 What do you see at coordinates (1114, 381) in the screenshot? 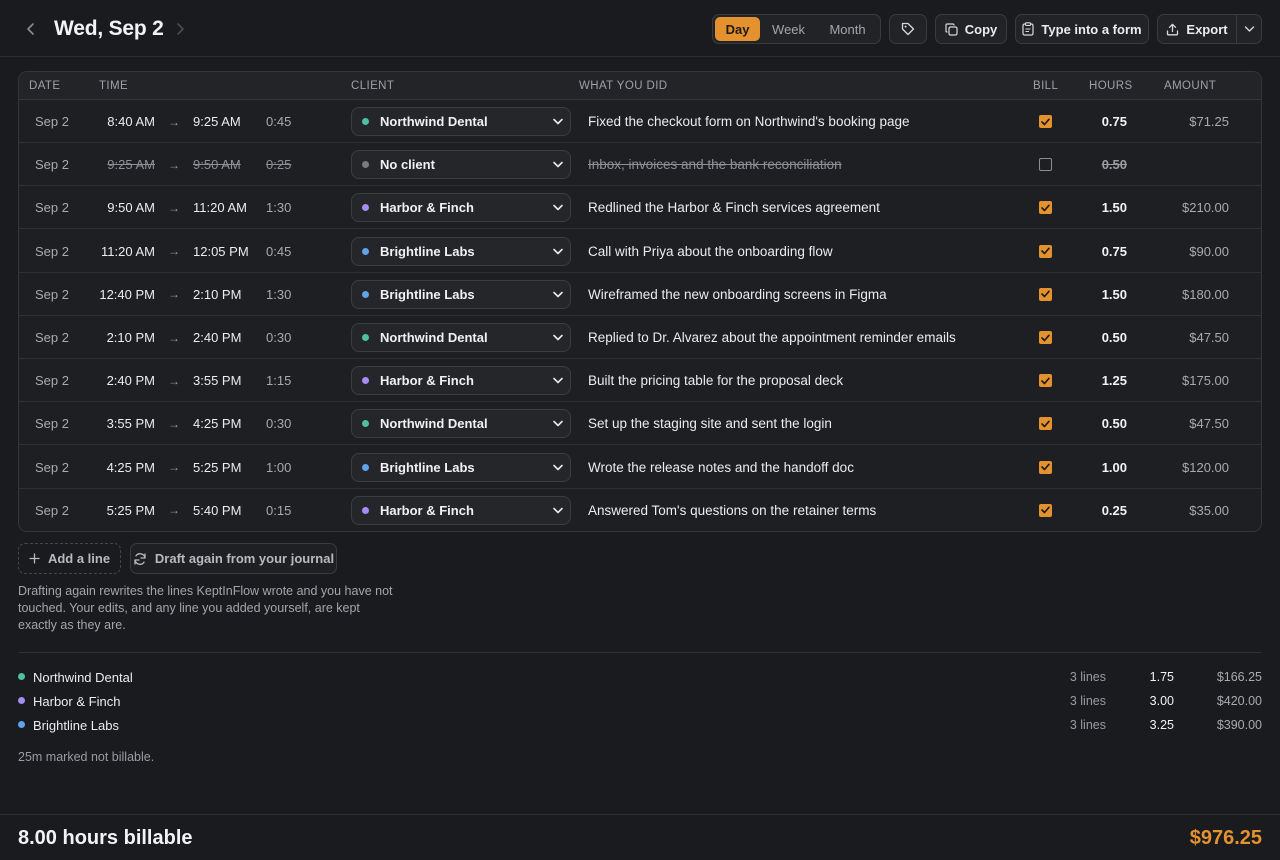
I see `entry-hours: 1.25` at bounding box center [1114, 381].